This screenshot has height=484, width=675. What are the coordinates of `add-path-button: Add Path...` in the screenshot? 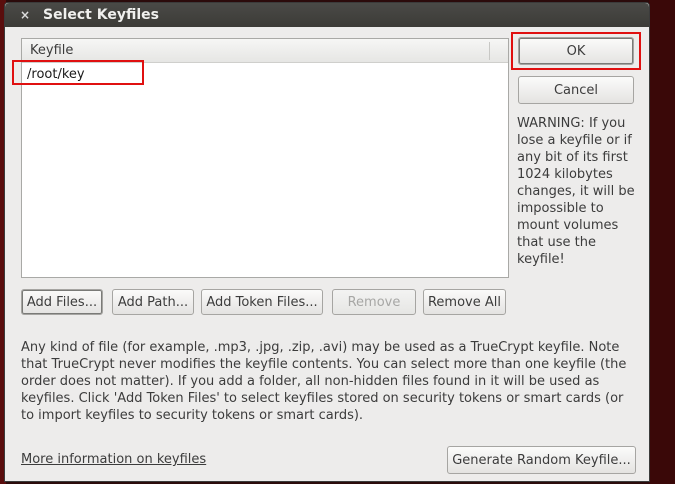 It's located at (153, 302).